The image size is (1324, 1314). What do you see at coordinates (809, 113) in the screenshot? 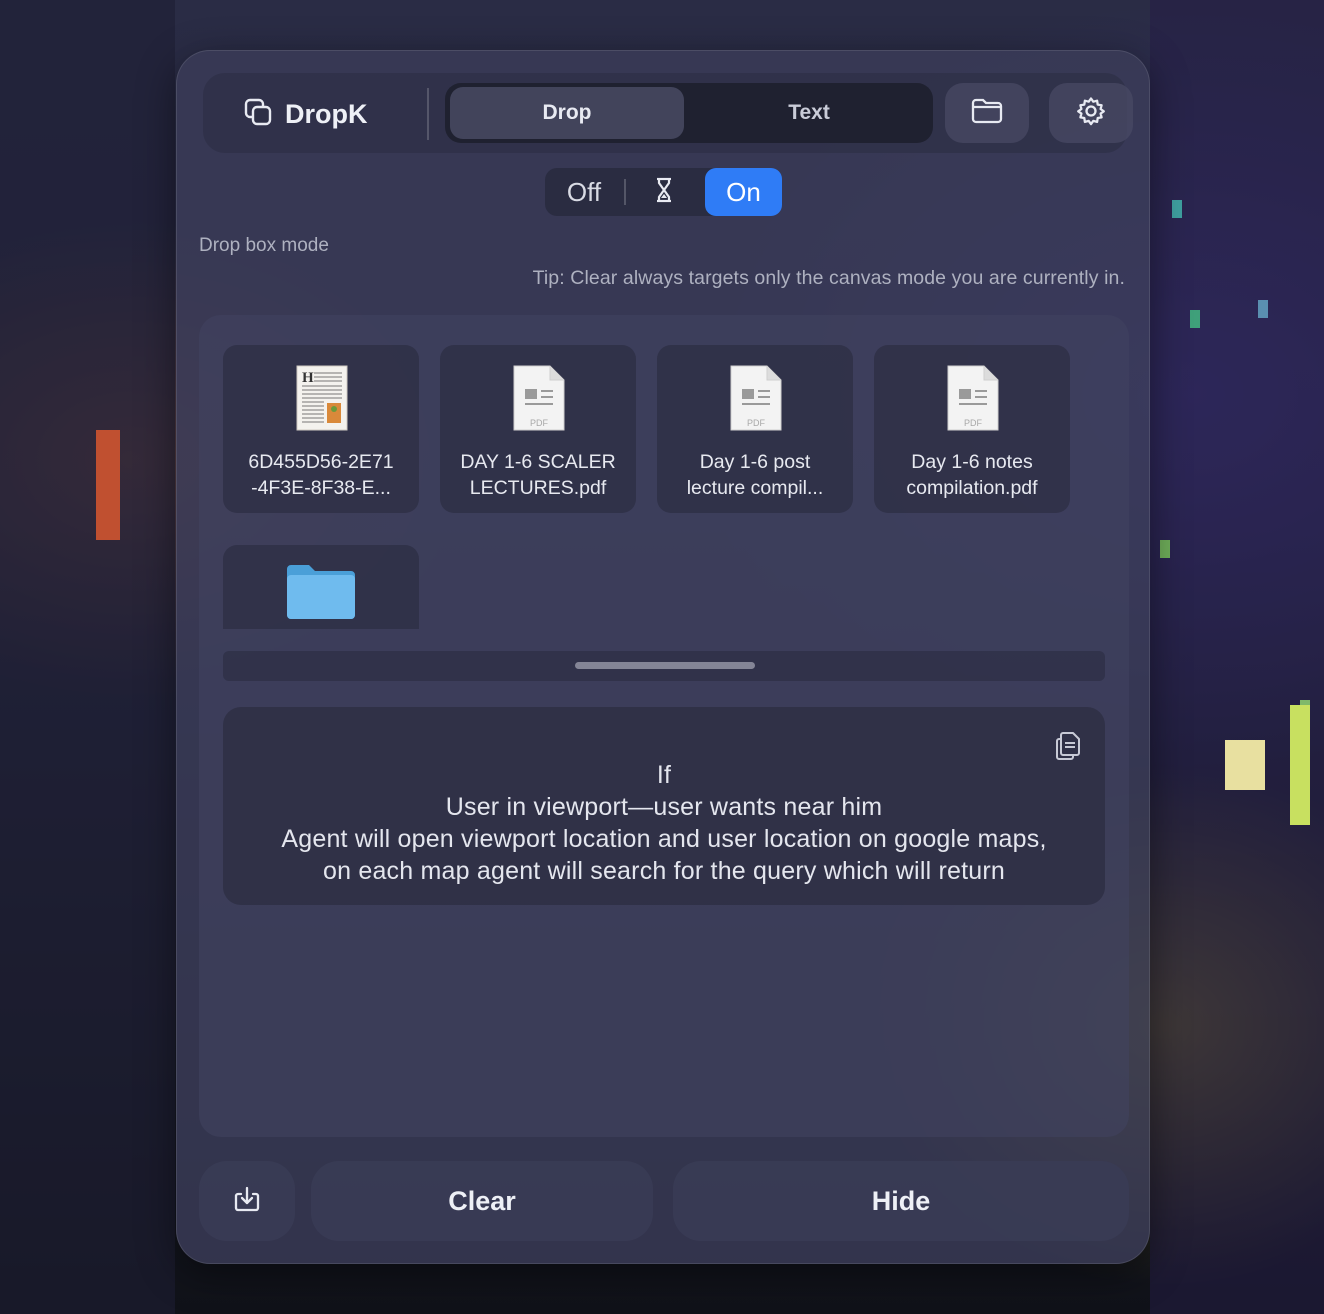
I see `tab-text: Text` at bounding box center [809, 113].